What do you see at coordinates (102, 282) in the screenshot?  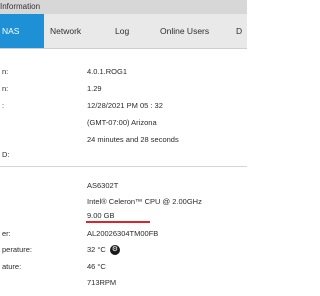 I see `info-value: 713RPM` at bounding box center [102, 282].